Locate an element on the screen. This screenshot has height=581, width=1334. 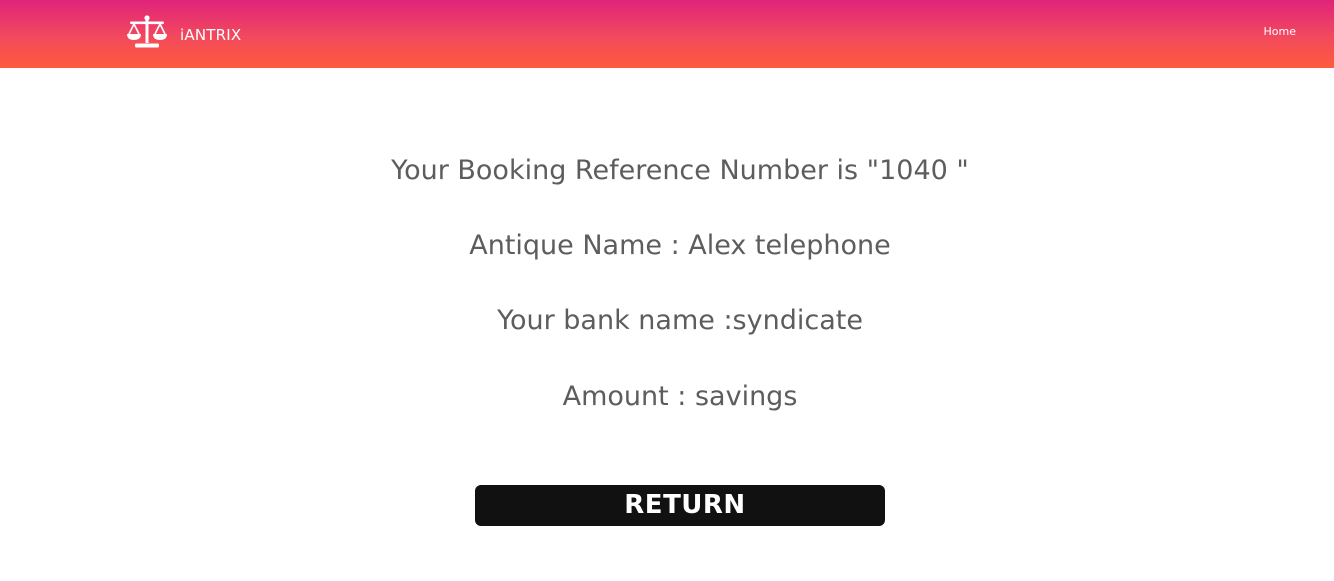
nav-home-link: Home is located at coordinates (1280, 31).